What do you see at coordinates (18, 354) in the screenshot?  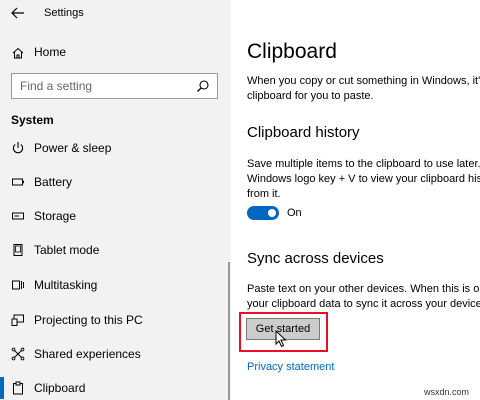 I see `shared-experiences-icon` at bounding box center [18, 354].